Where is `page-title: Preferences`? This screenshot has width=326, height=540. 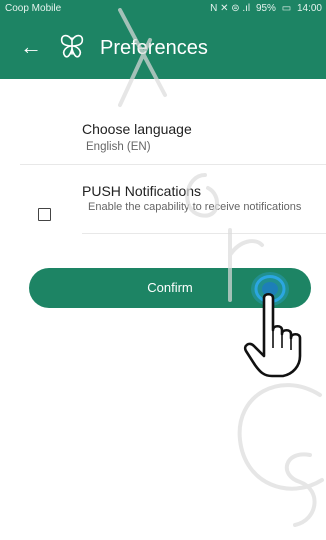 page-title: Preferences is located at coordinates (154, 48).